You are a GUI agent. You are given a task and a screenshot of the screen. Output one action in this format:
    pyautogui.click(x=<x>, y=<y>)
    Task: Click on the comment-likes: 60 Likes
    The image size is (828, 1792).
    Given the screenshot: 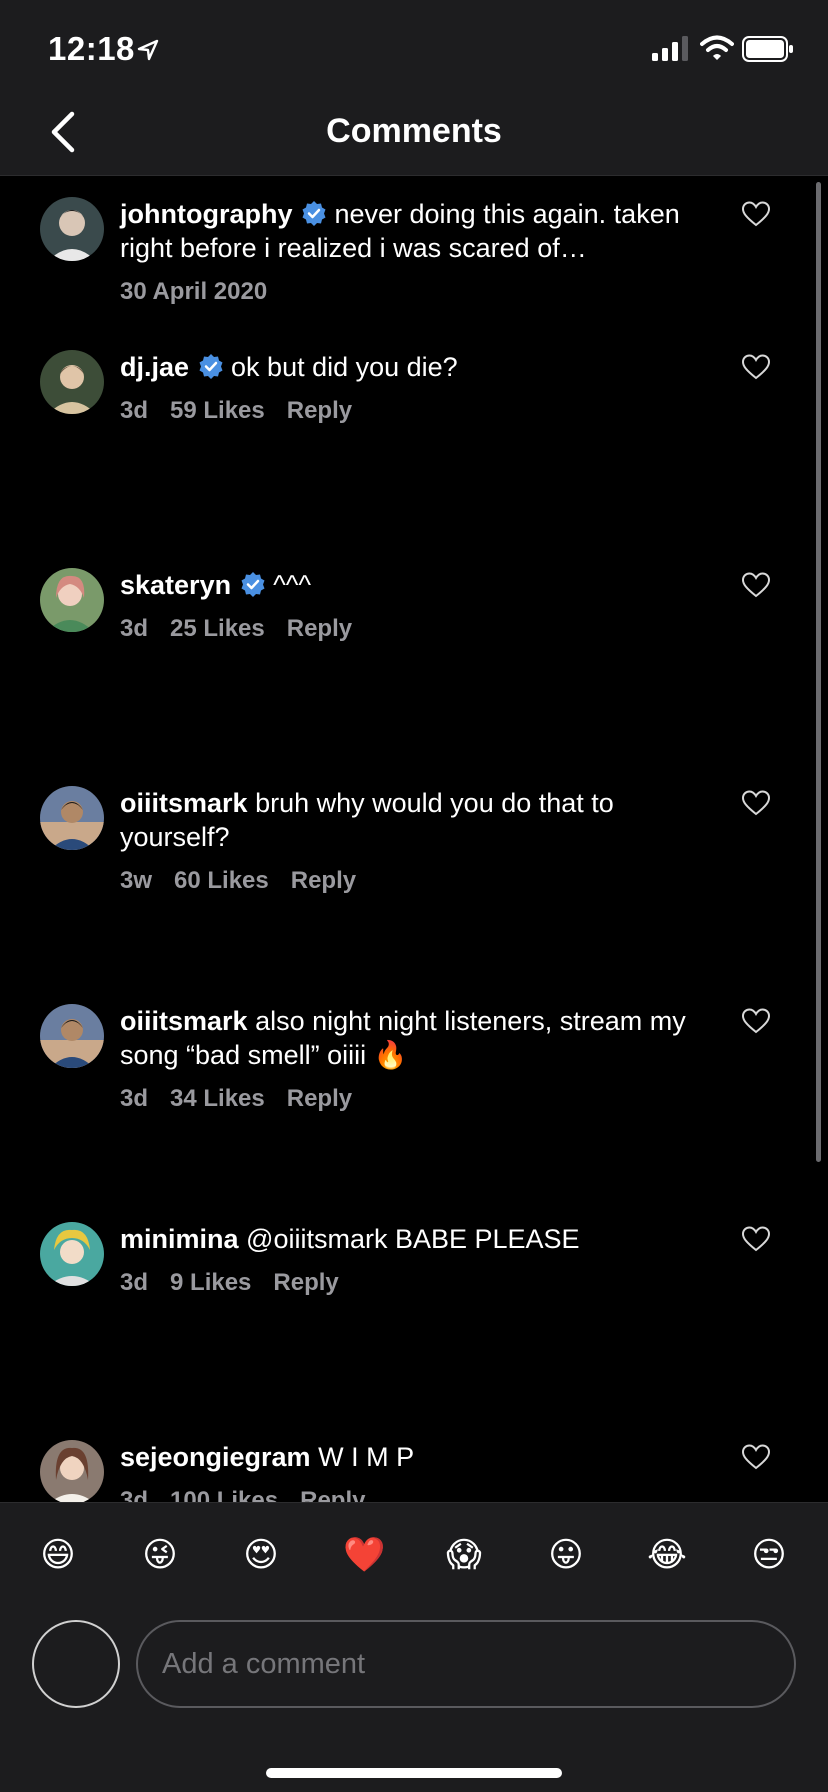 What is the action you would take?
    pyautogui.click(x=221, y=880)
    